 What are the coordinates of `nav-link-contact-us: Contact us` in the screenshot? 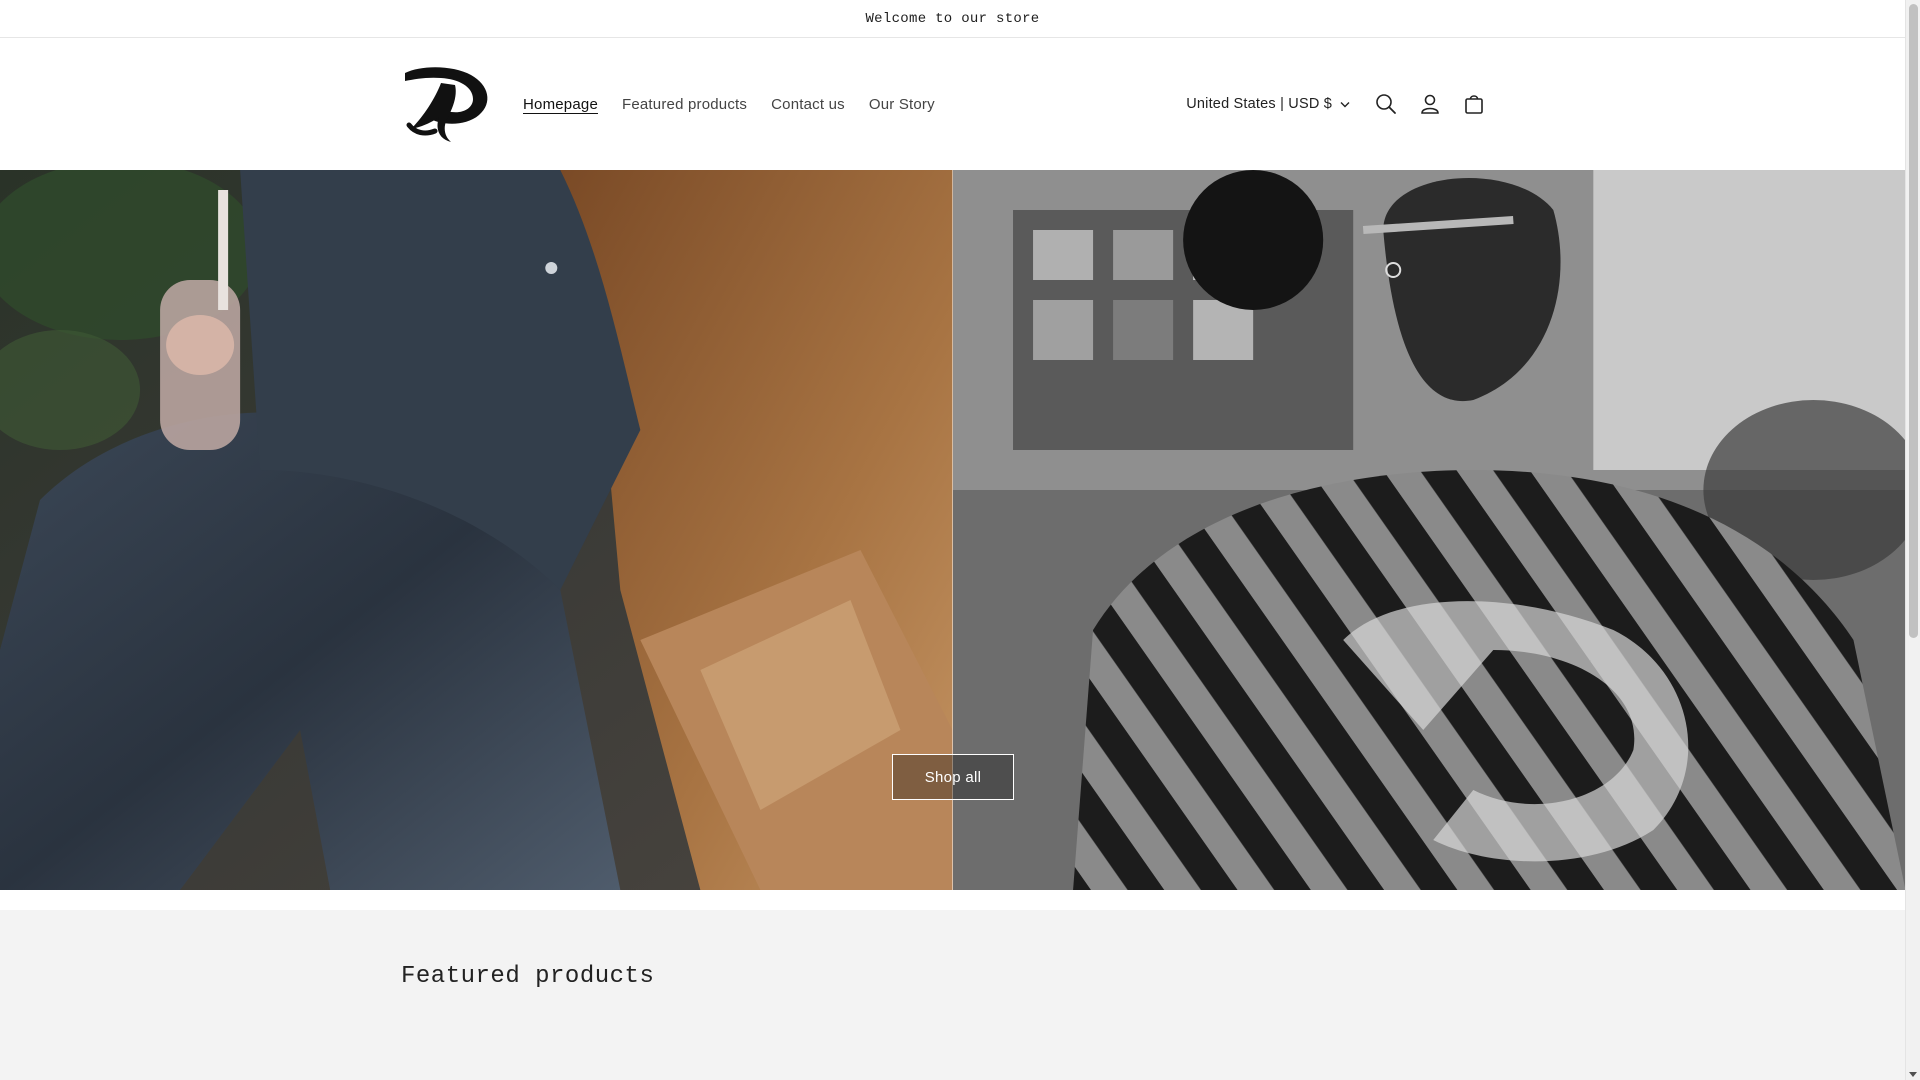 It's located at (808, 104).